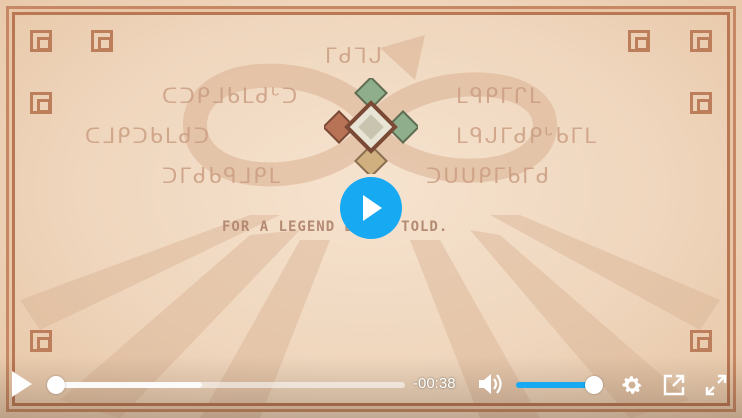 This screenshot has height=418, width=742. I want to click on settings-button, so click(632, 385).